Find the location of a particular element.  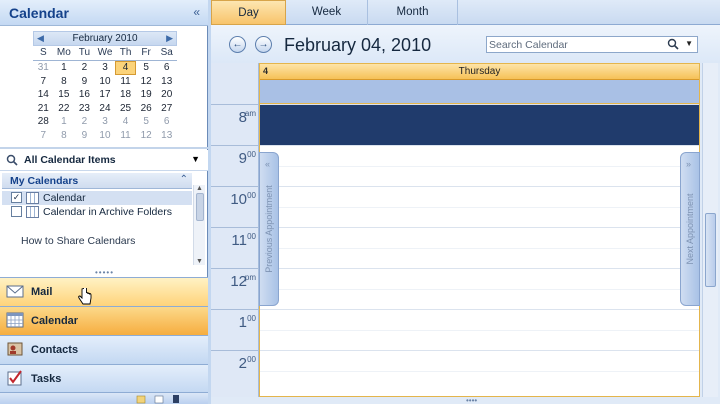

hour-label: 9 00 is located at coordinates (235, 165).